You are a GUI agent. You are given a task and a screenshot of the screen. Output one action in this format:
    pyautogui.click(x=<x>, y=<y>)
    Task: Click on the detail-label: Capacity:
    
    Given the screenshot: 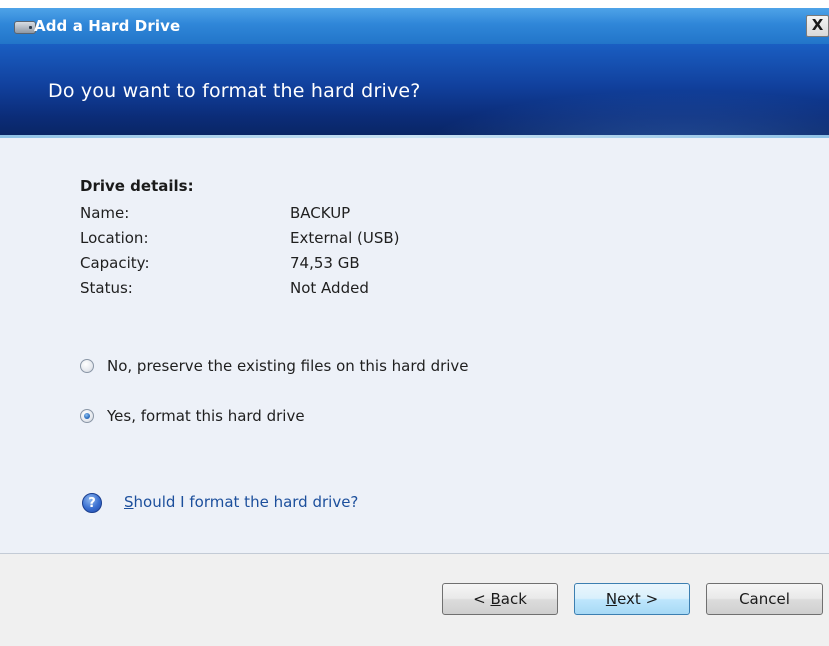 What is the action you would take?
    pyautogui.click(x=115, y=263)
    